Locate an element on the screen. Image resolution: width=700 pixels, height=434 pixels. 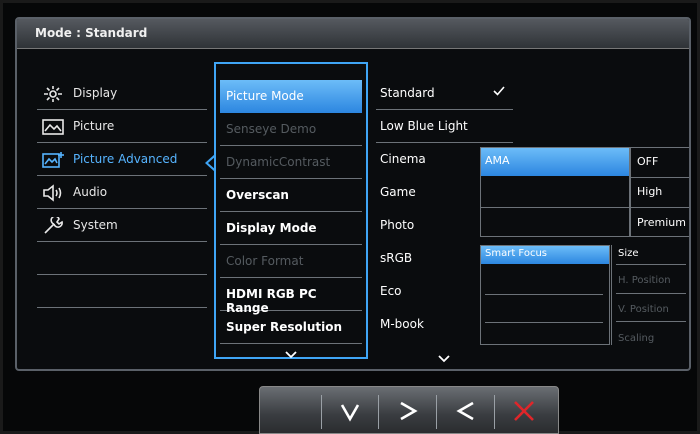
ama-values: OFF High Premium is located at coordinates (659, 192).